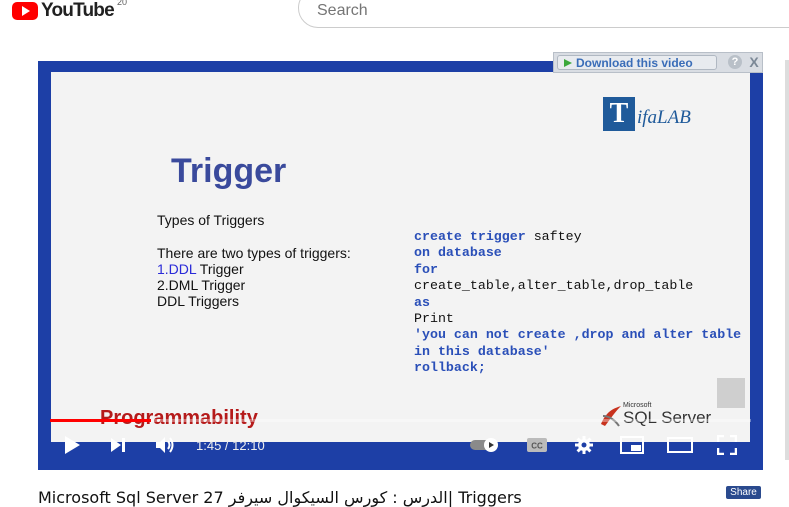 This screenshot has width=789, height=507. What do you see at coordinates (731, 393) in the screenshot?
I see `presenter-thumbnail` at bounding box center [731, 393].